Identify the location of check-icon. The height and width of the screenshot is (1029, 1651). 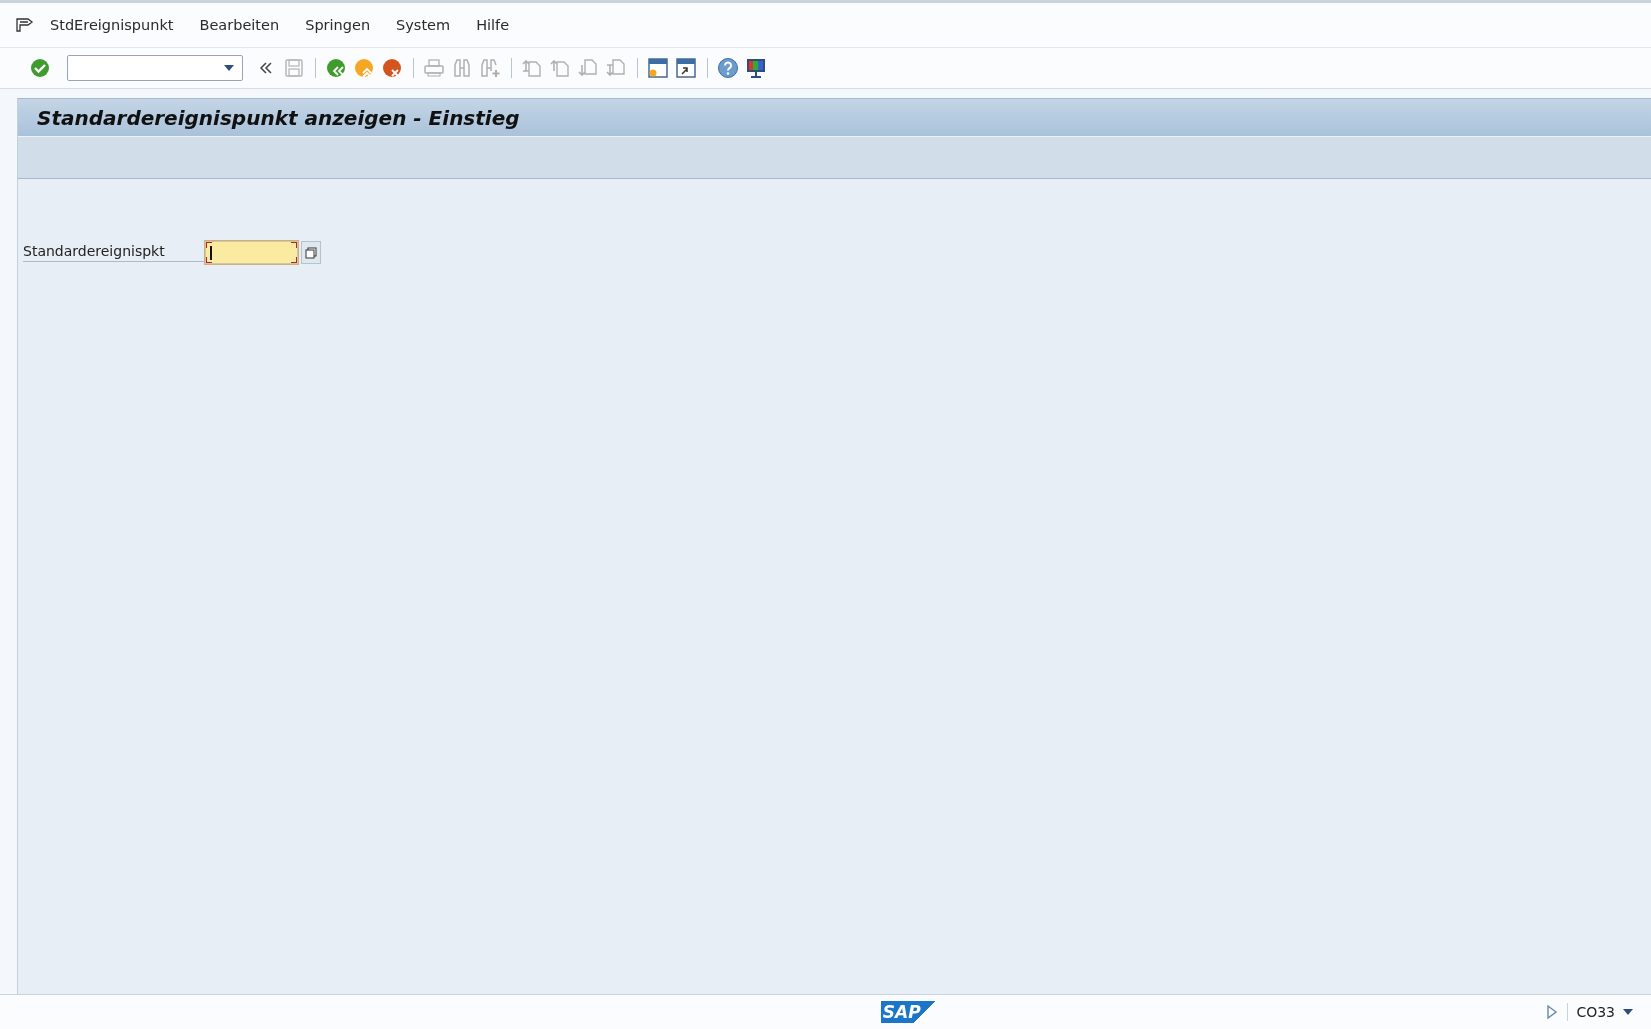
(40, 68).